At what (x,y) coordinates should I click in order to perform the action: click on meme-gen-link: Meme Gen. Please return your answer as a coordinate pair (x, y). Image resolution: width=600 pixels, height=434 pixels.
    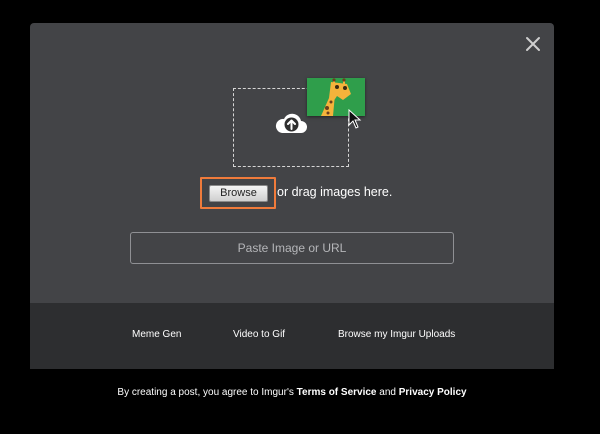
    Looking at the image, I should click on (156, 334).